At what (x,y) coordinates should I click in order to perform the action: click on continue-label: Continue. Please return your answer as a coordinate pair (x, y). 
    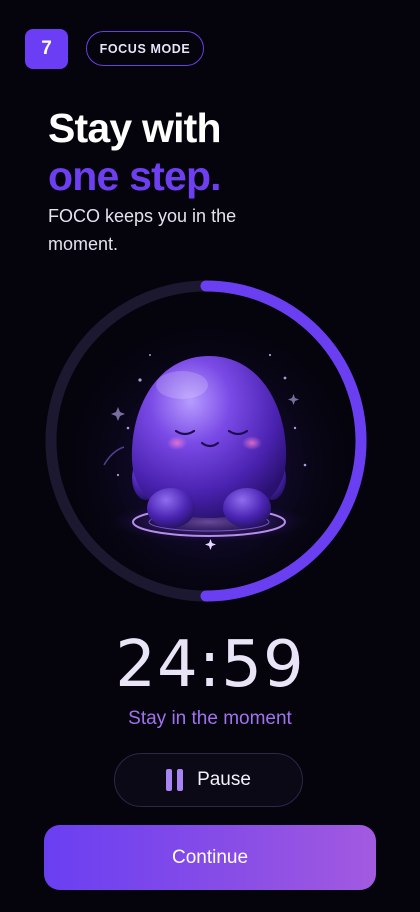
    Looking at the image, I should click on (210, 857).